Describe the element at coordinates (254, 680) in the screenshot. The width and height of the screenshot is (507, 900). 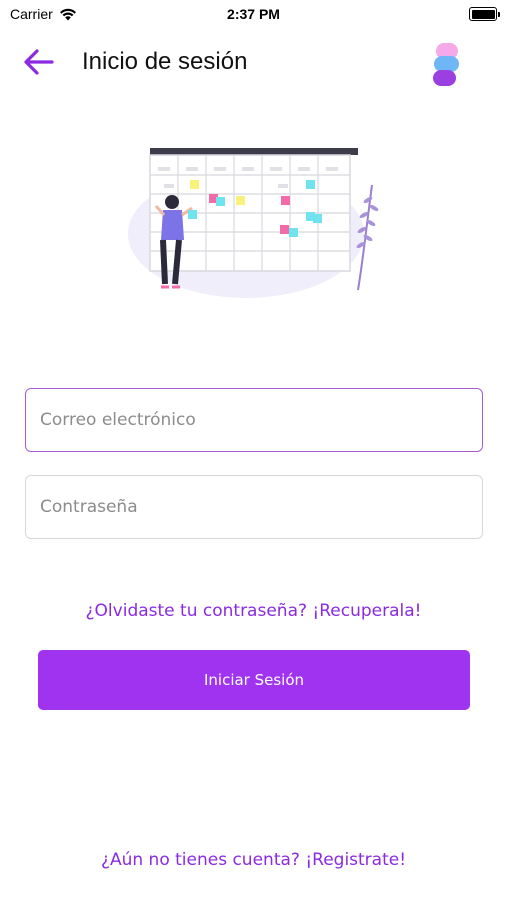
I see `login-button: Iniciar Sesión` at that location.